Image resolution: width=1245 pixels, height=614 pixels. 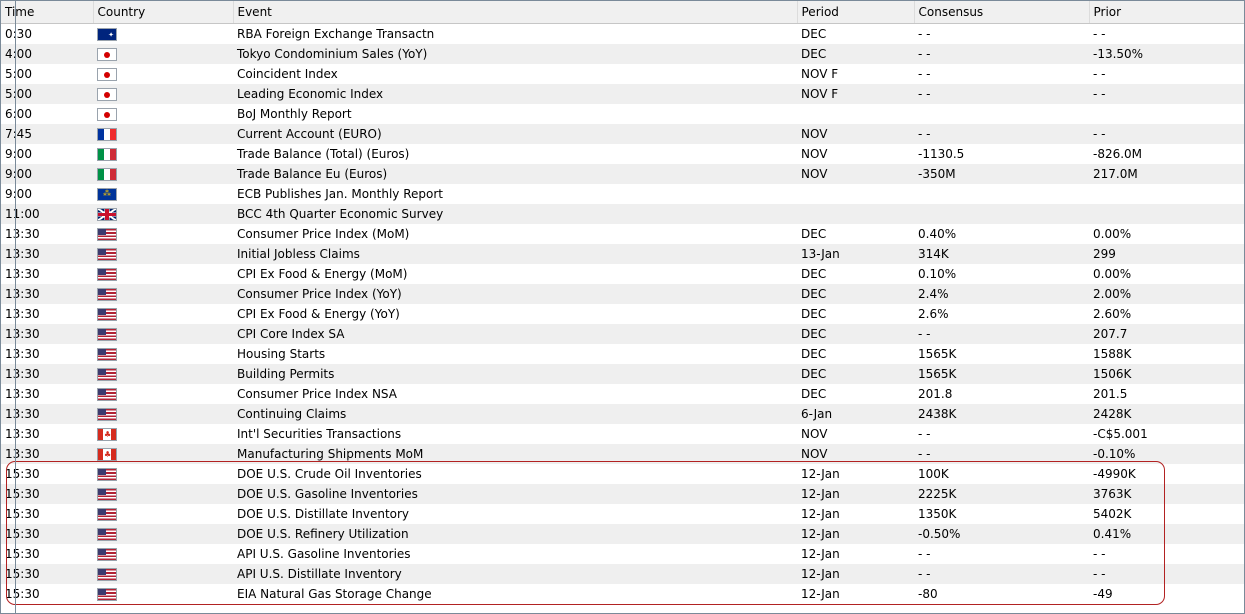 I want to click on event-cell: CPI Ex Food & Energy (YoY), so click(x=515, y=314).